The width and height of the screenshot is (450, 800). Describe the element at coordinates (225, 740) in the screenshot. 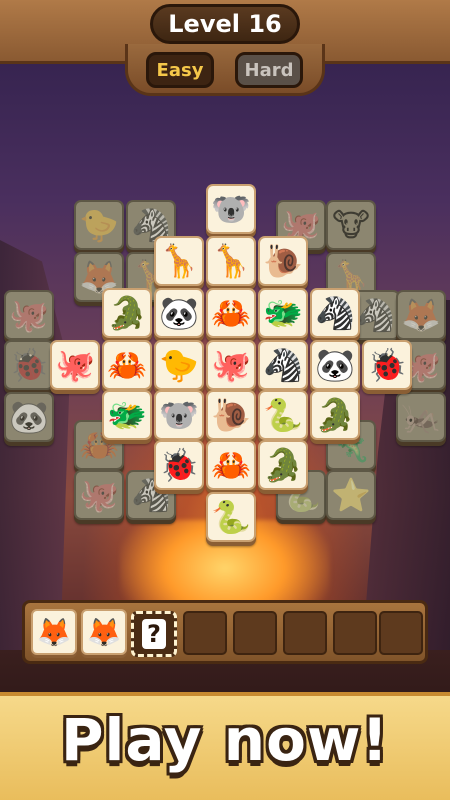

I see `play-now-text: Play now!` at that location.